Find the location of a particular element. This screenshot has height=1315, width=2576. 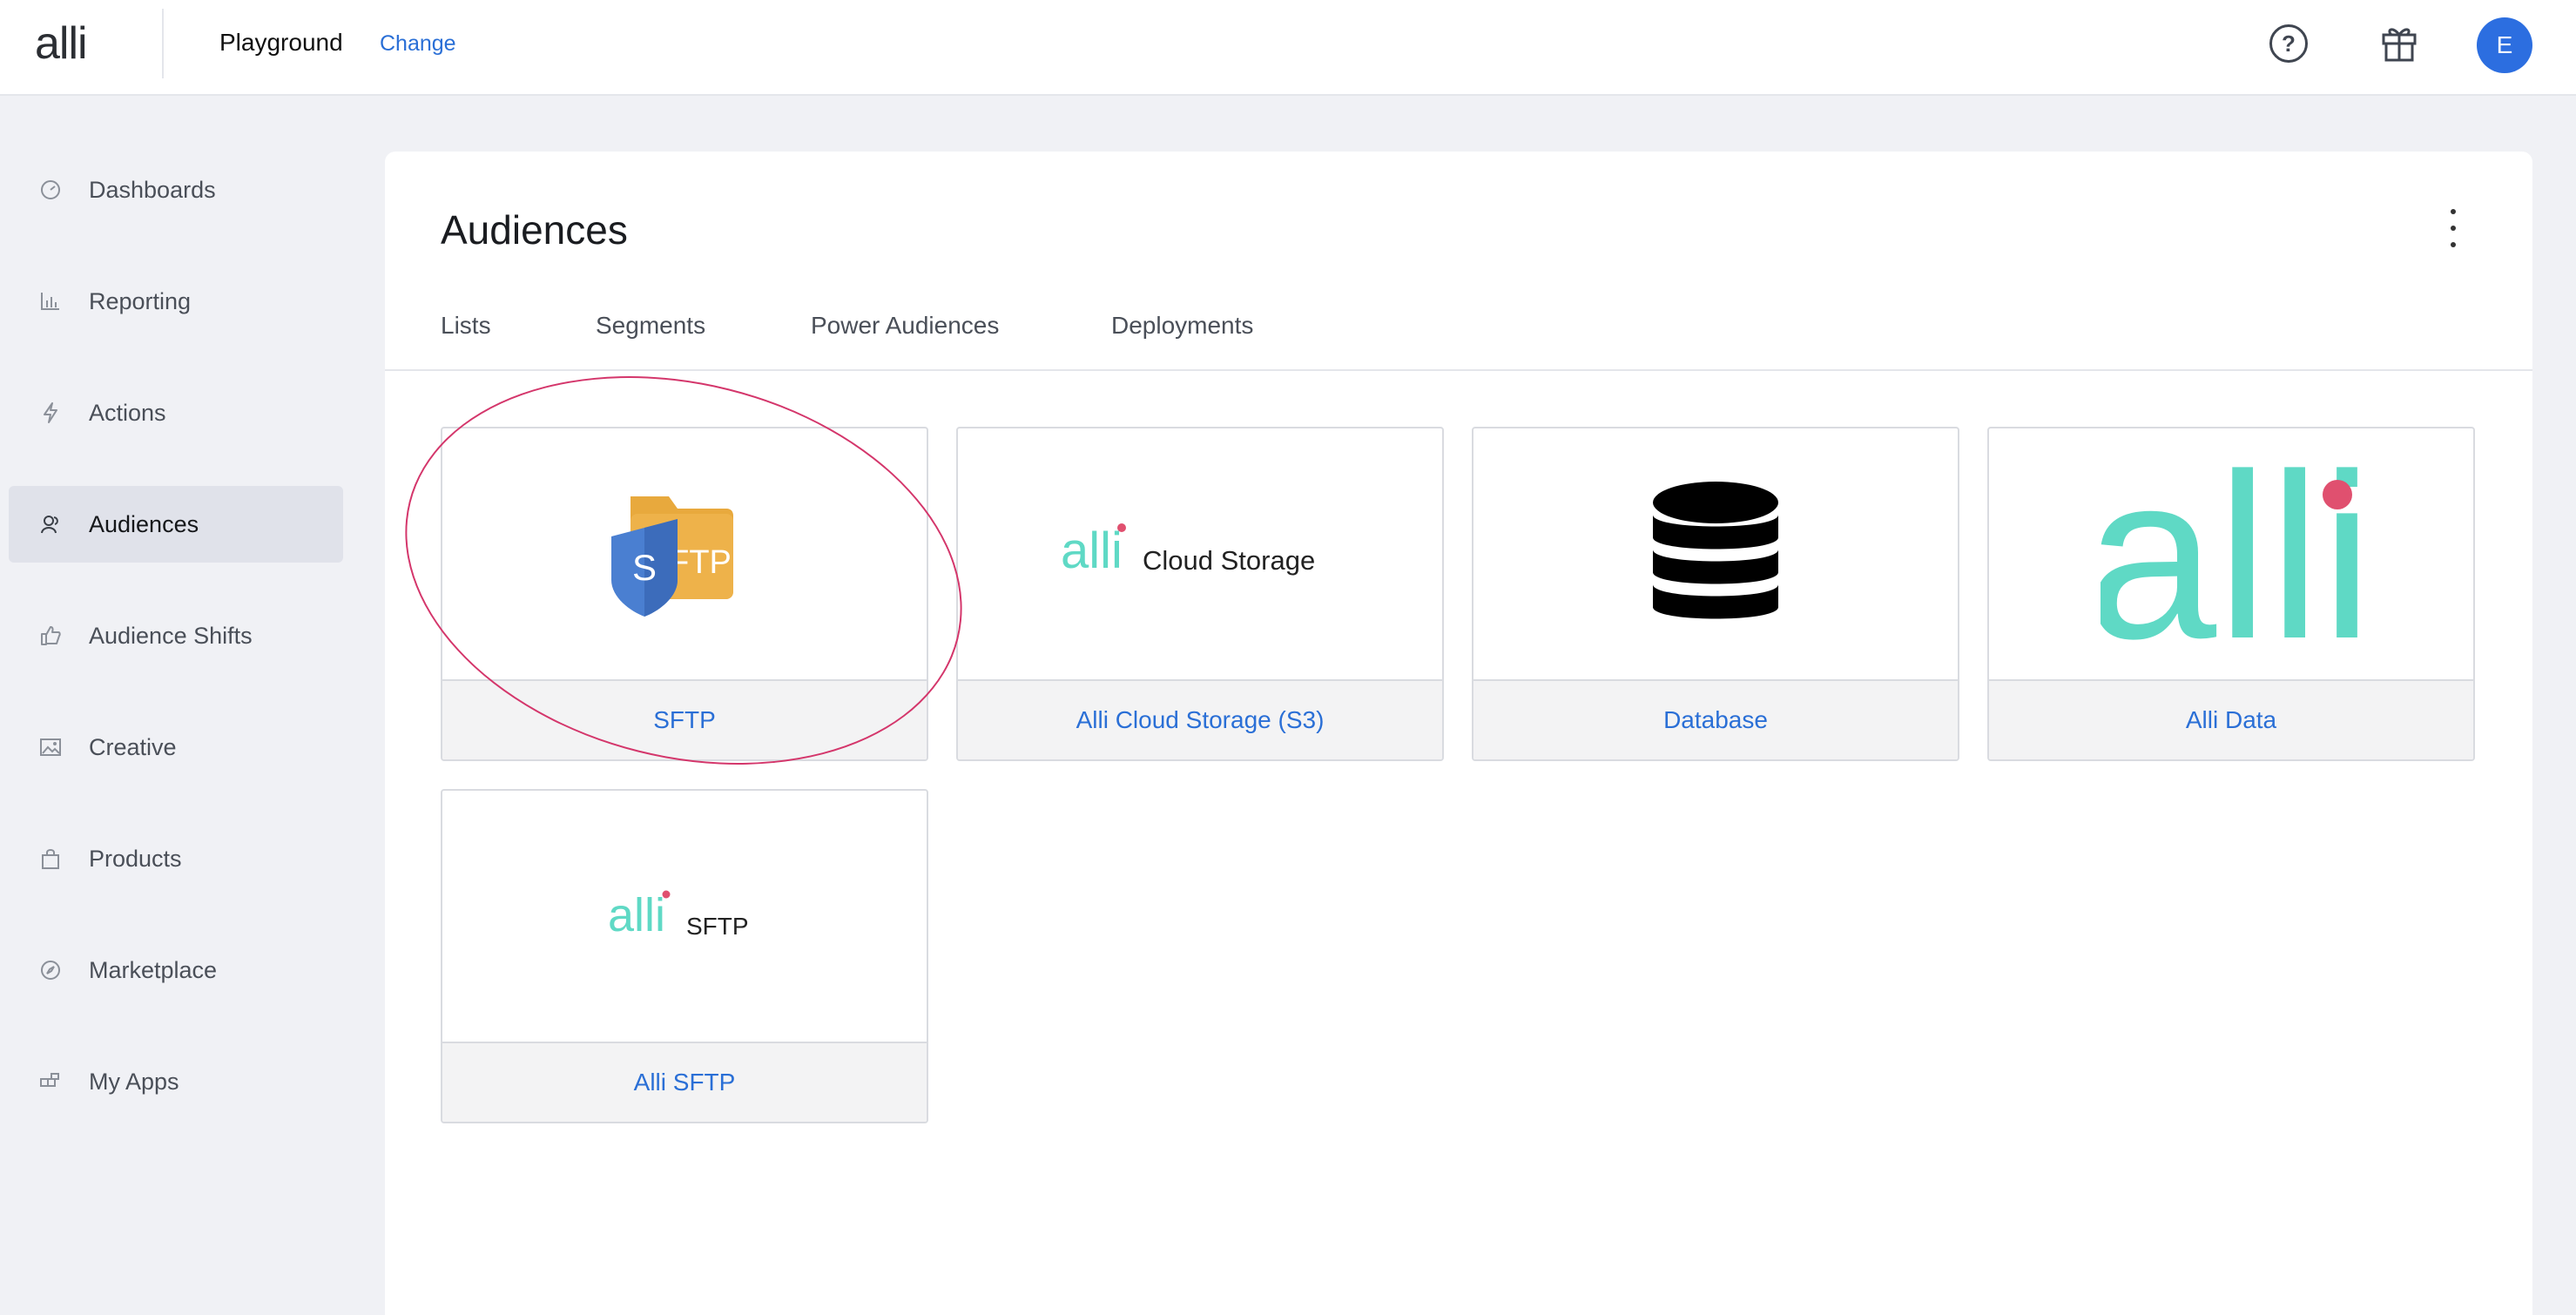

sftp-logo: FTP S is located at coordinates (684, 553).